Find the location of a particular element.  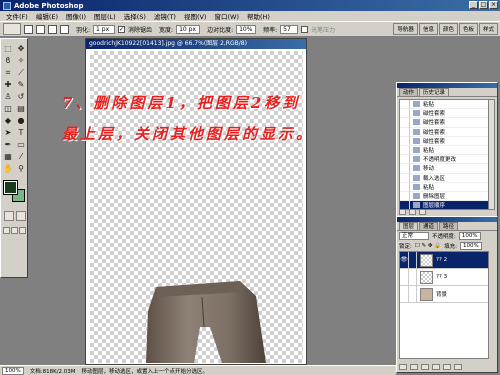

well-tab-color: 颜色 is located at coordinates (448, 29).